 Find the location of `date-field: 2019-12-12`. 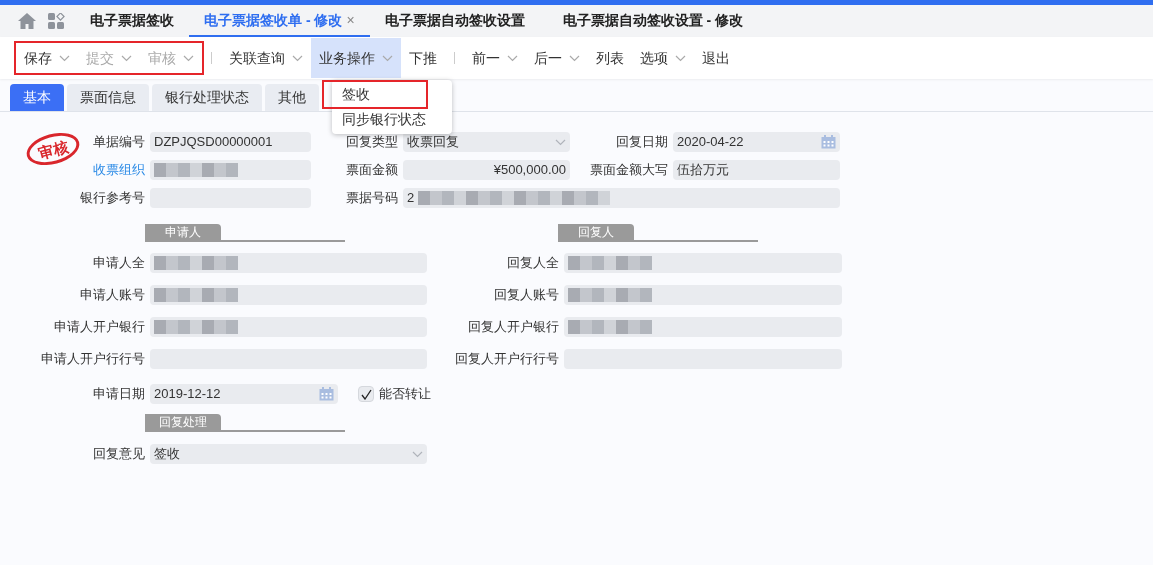

date-field: 2019-12-12 is located at coordinates (244, 394).